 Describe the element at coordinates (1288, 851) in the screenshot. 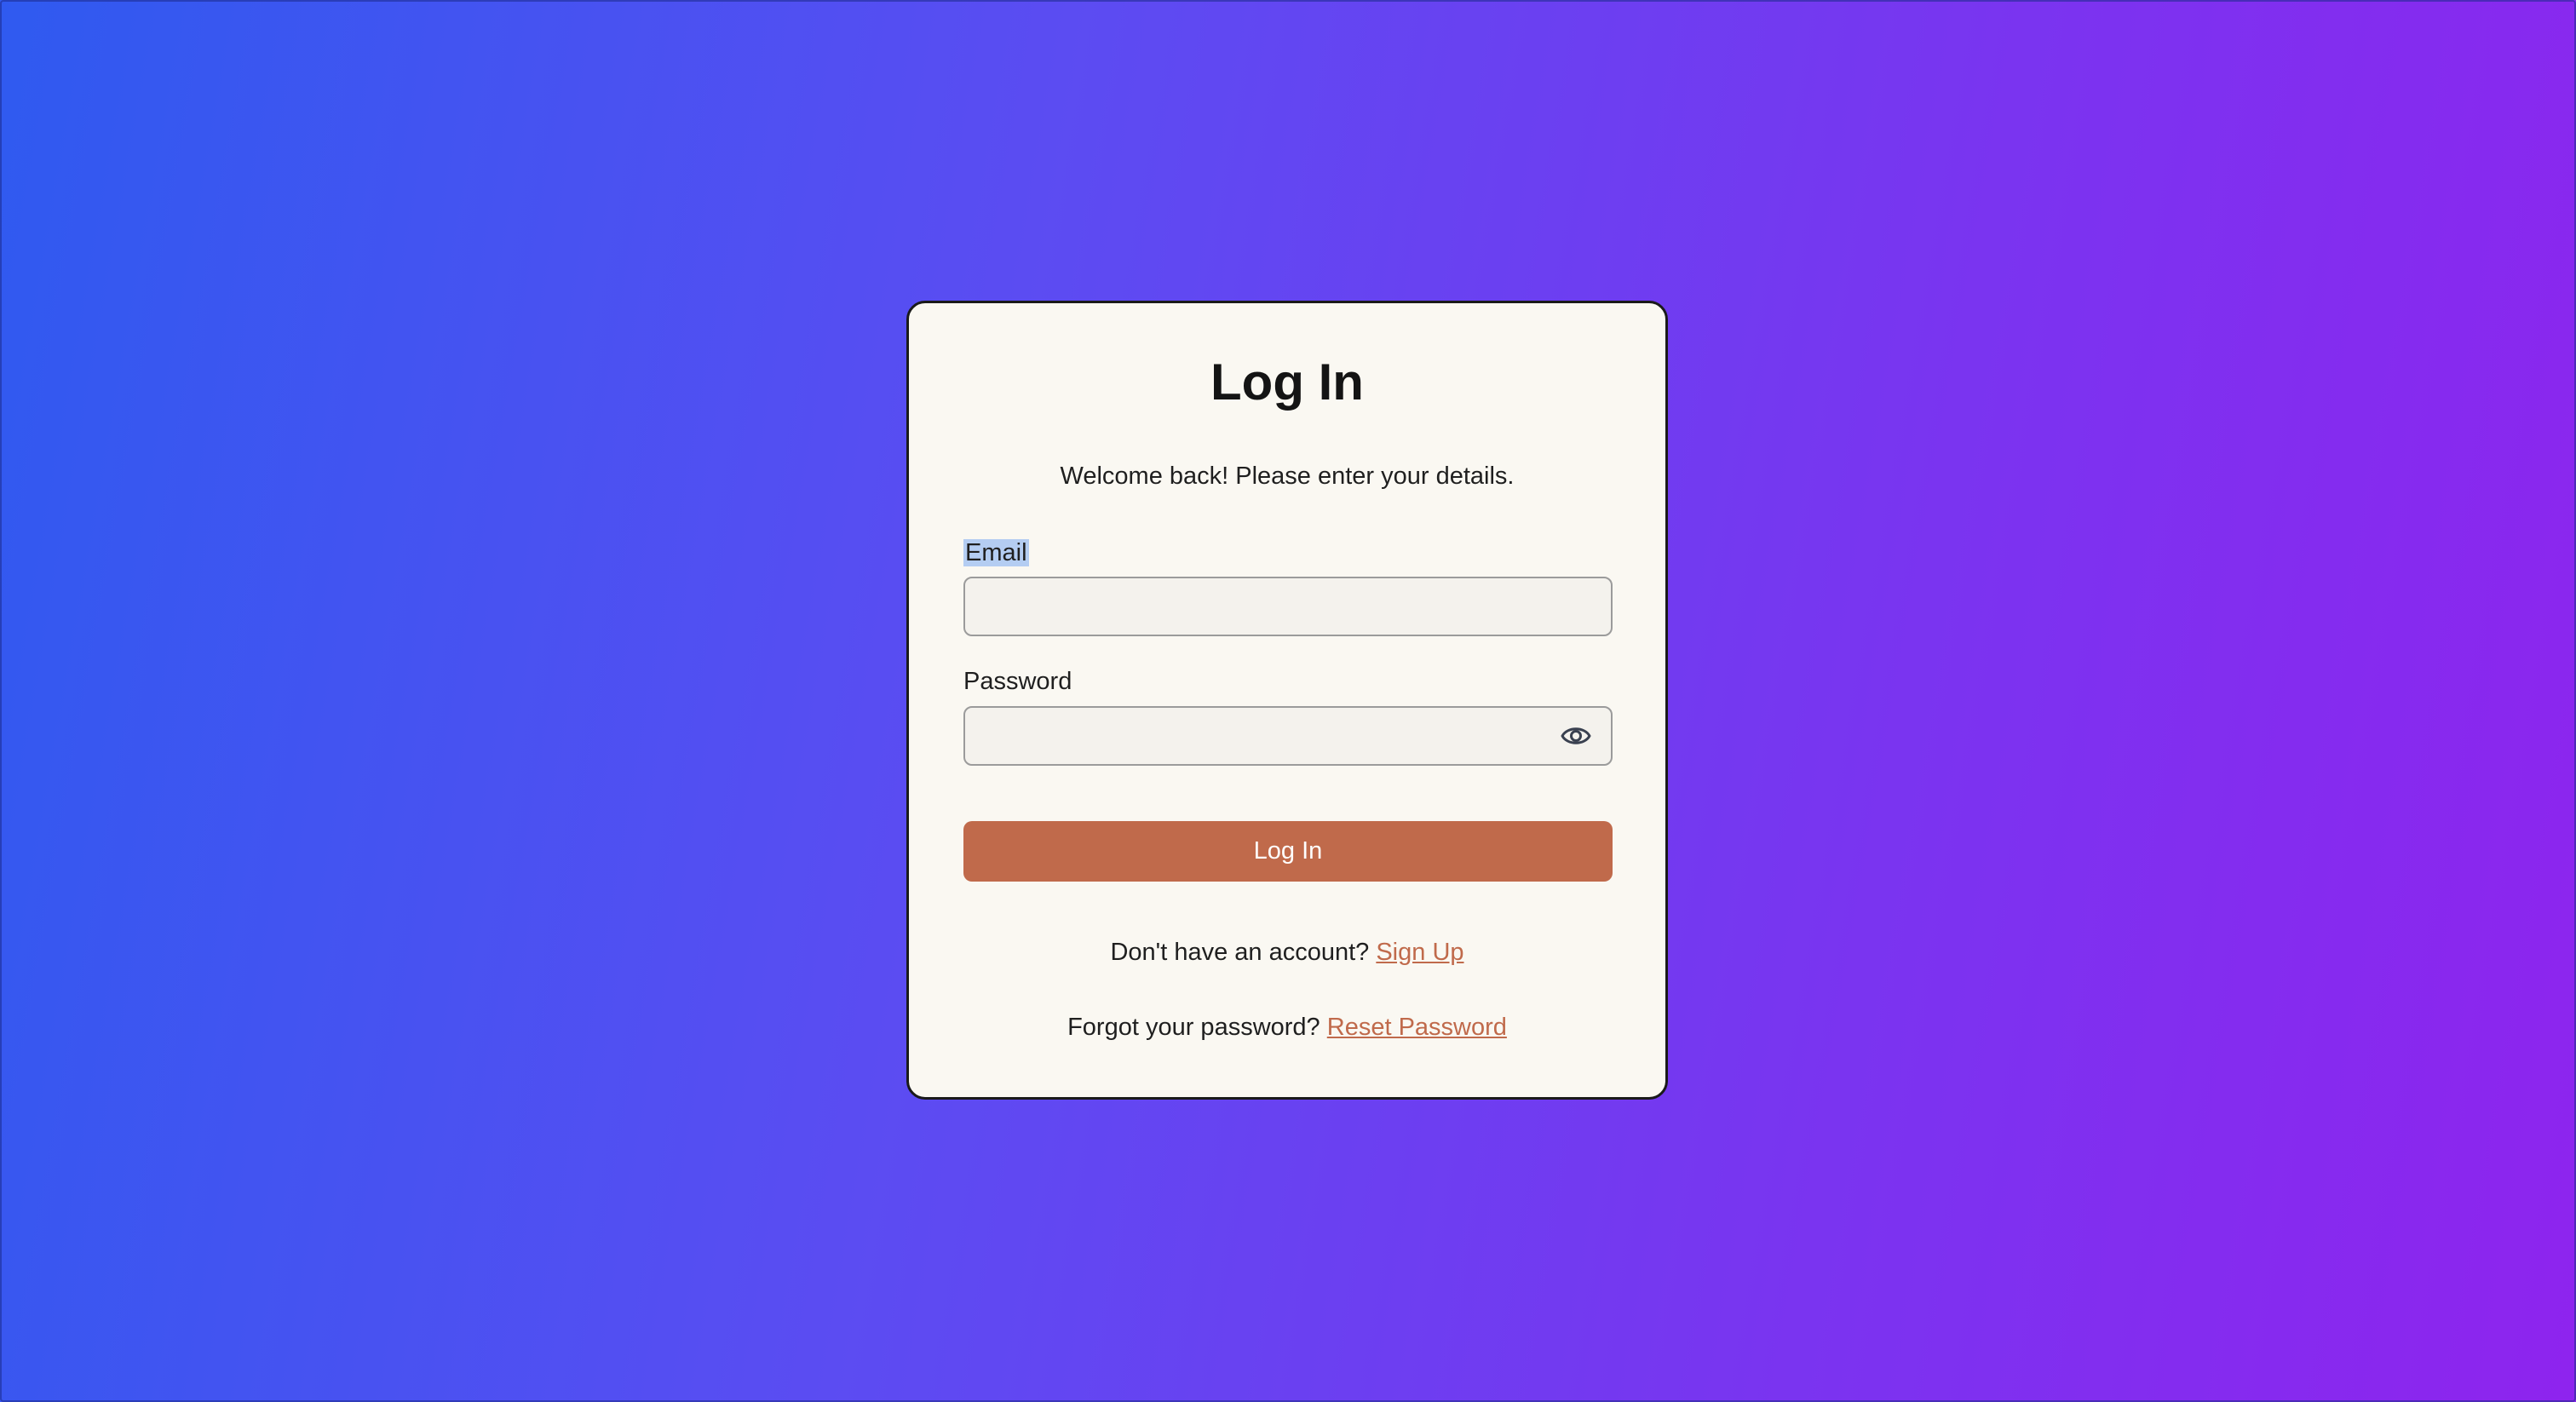

I see `login-button: Log In` at that location.